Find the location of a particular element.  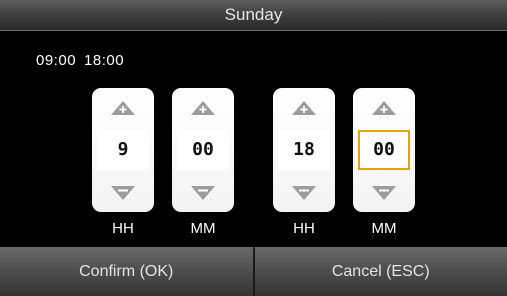

spinner-value: 9 is located at coordinates (123, 150).